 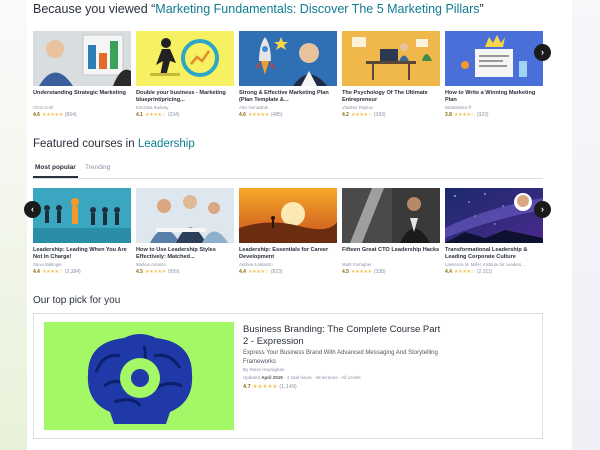 I want to click on tab-trending: Trending, so click(x=97, y=167).